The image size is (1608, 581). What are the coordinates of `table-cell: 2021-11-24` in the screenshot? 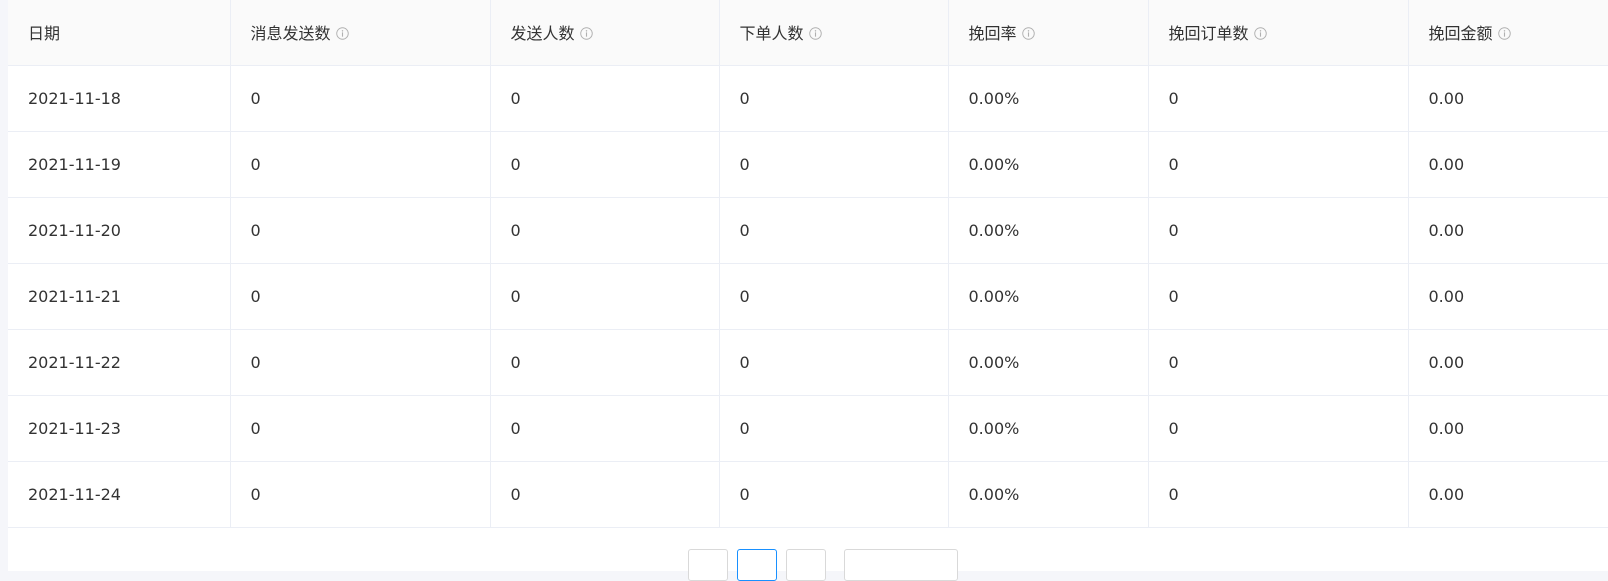 It's located at (119, 494).